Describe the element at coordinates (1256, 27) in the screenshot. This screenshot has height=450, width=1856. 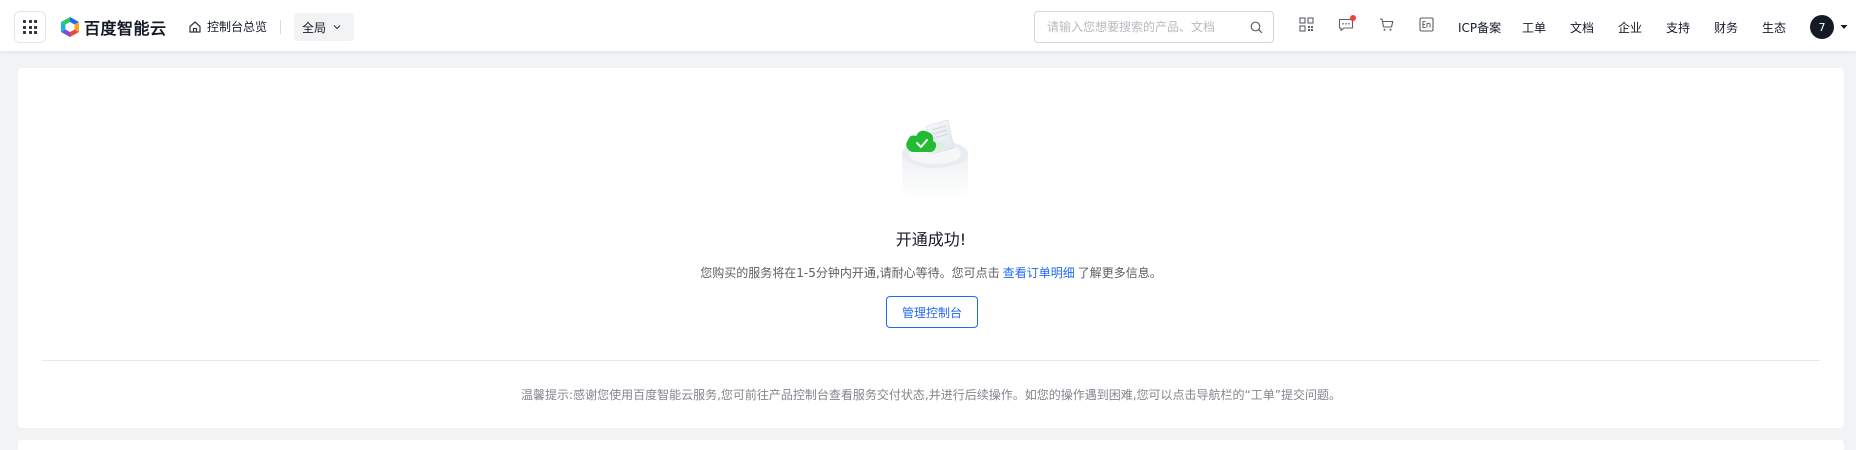
I see `search-icon` at that location.